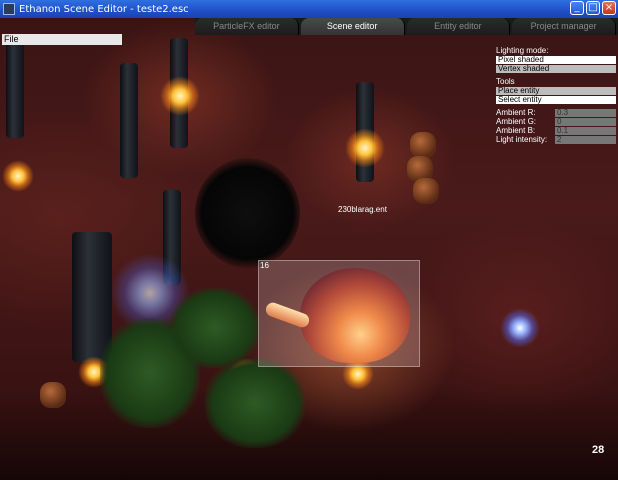 The image size is (618, 480). Describe the element at coordinates (522, 139) in the screenshot. I see `light-intensity-label: Light intensity:` at that location.